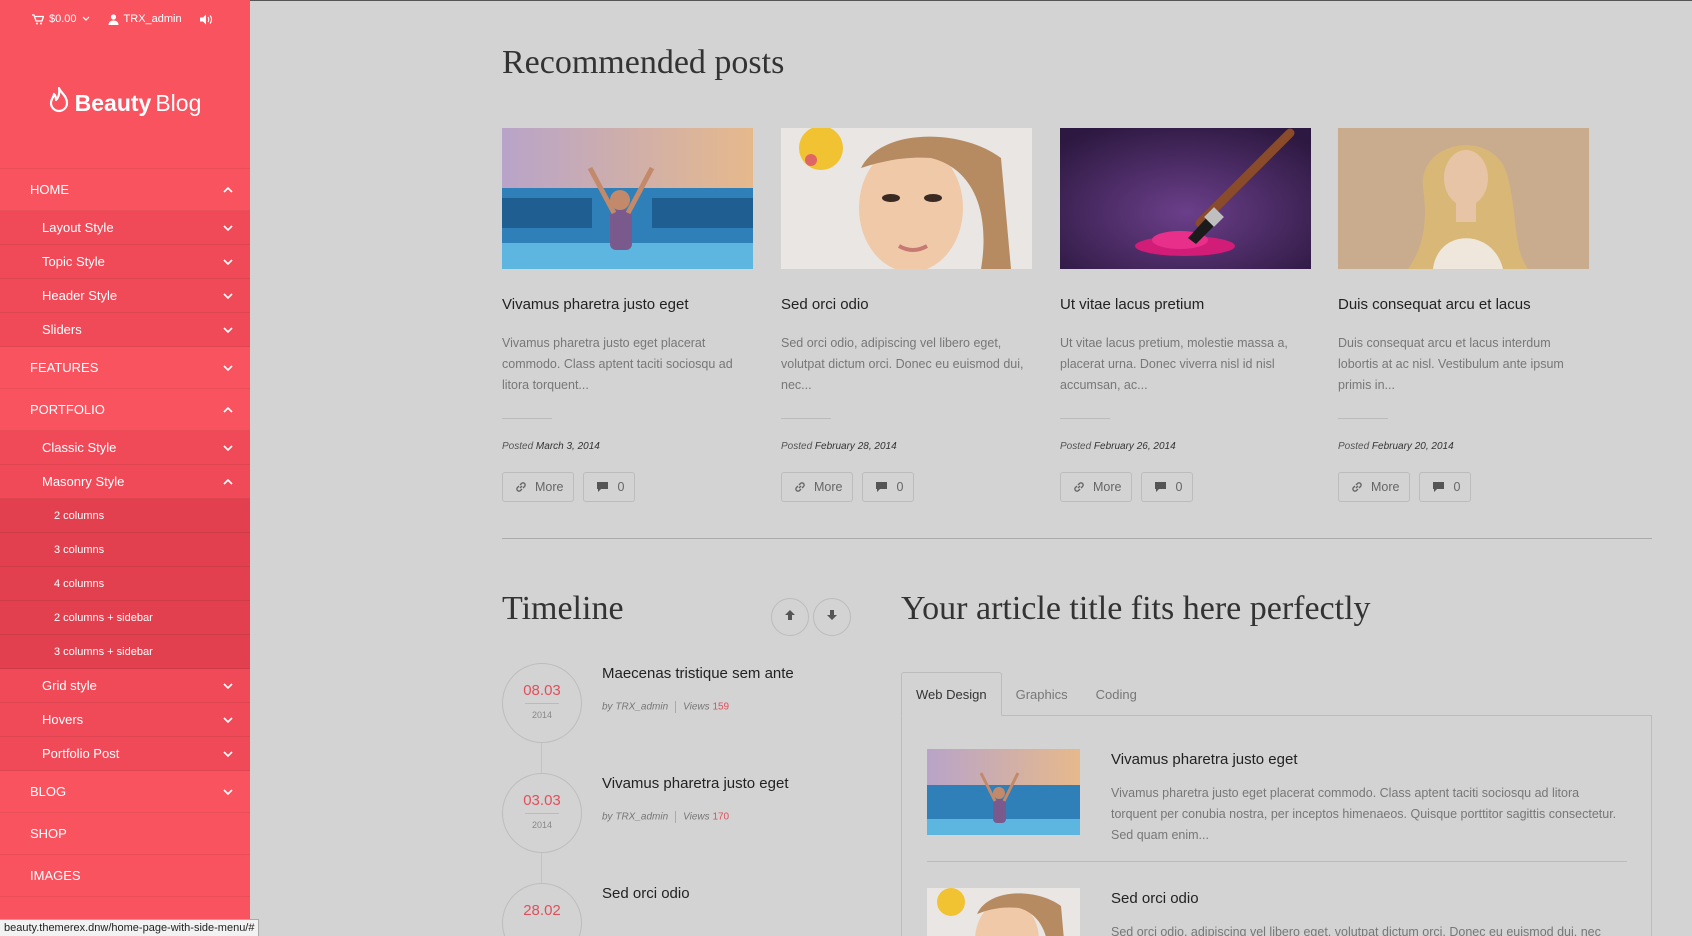 The width and height of the screenshot is (1692, 936). I want to click on post-date: February 20, 2014, so click(1413, 446).